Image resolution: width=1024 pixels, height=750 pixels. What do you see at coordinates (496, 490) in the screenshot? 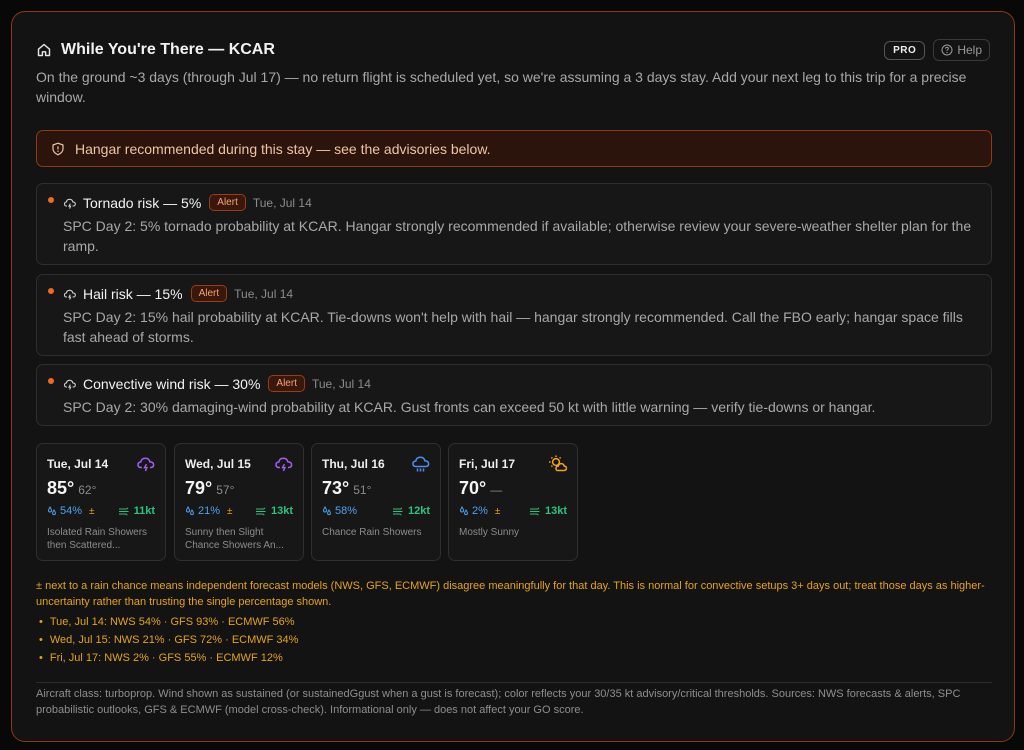
I see `forecast-low: —` at bounding box center [496, 490].